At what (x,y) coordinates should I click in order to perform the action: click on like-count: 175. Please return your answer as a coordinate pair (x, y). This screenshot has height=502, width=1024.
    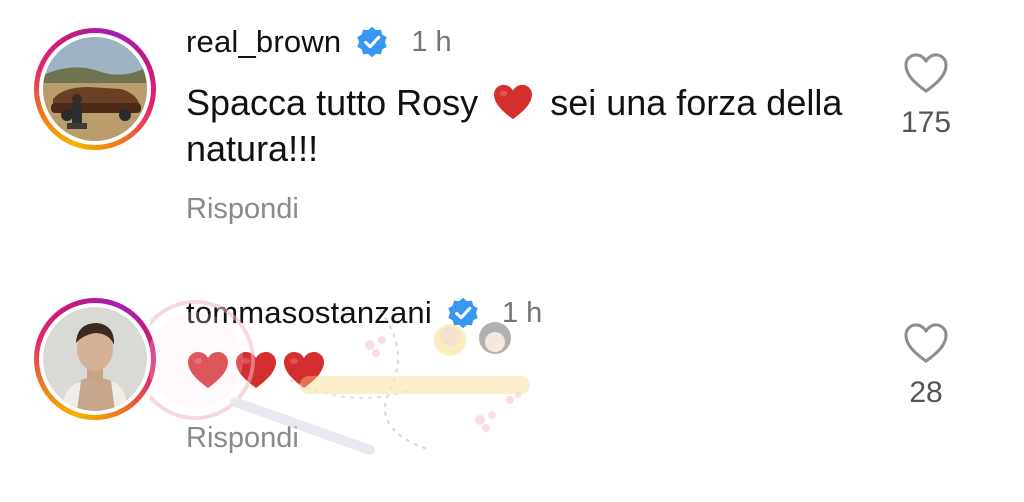
    Looking at the image, I should click on (926, 122).